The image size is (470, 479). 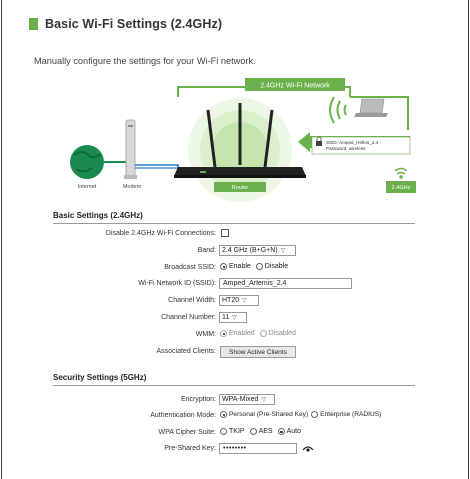 I want to click on page-title: Basic Wi-Fi Settings (2.4GHz), so click(x=134, y=24).